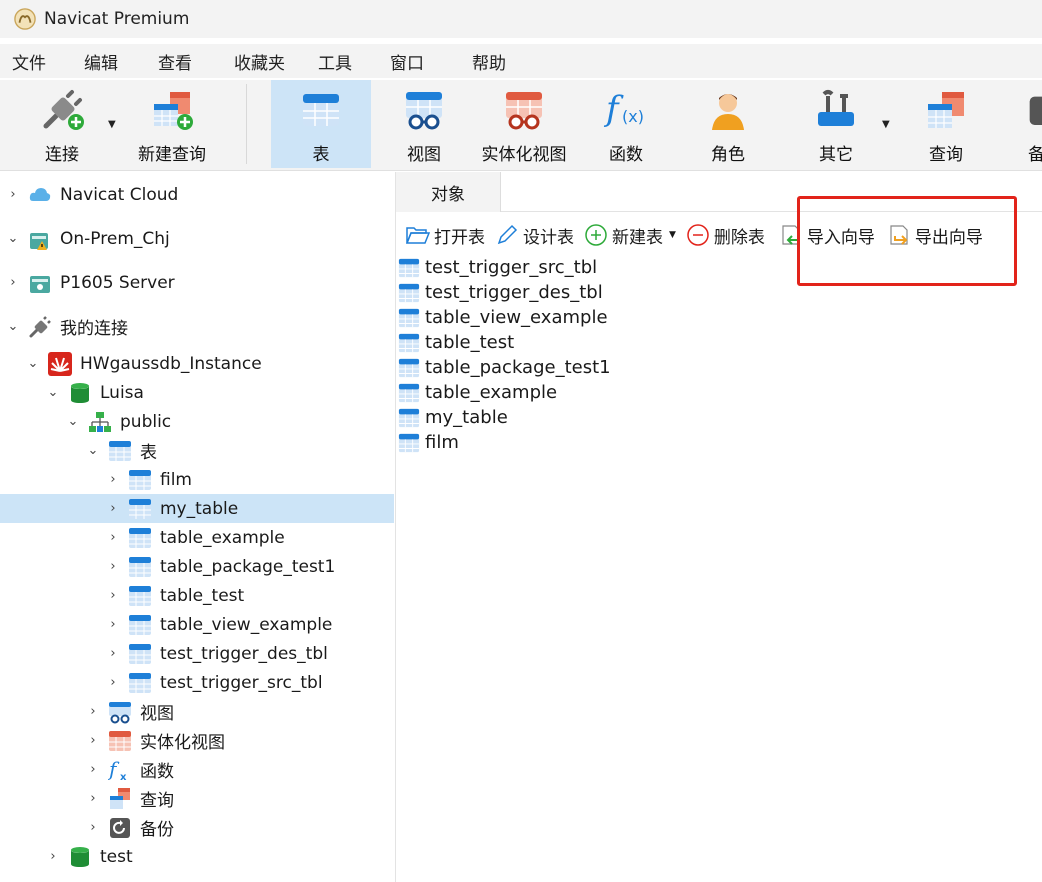  Describe the element at coordinates (613, 109) in the screenshot. I see `svg-text: f` at that location.